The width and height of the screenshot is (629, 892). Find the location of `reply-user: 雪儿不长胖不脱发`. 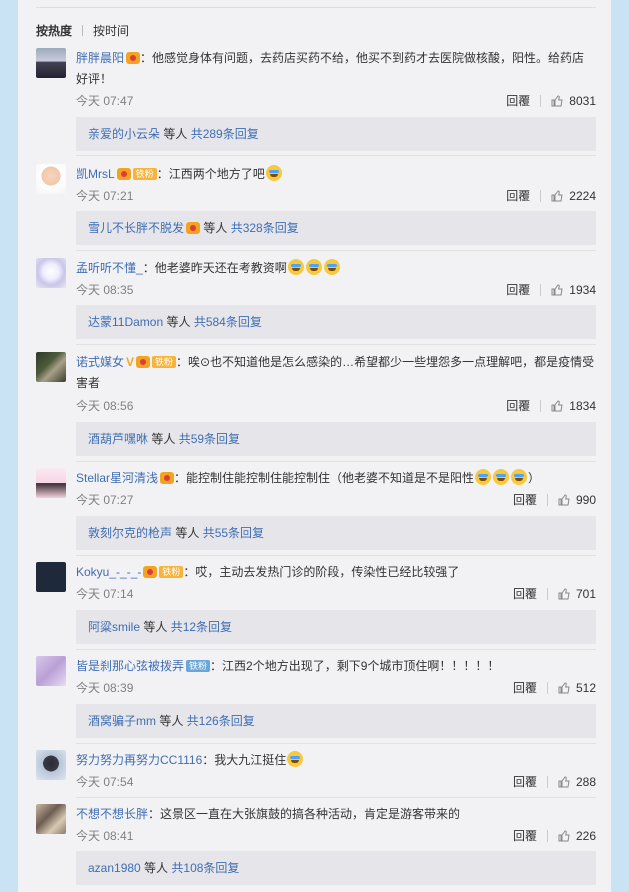

reply-user: 雪儿不长胖不脱发 is located at coordinates (136, 228).